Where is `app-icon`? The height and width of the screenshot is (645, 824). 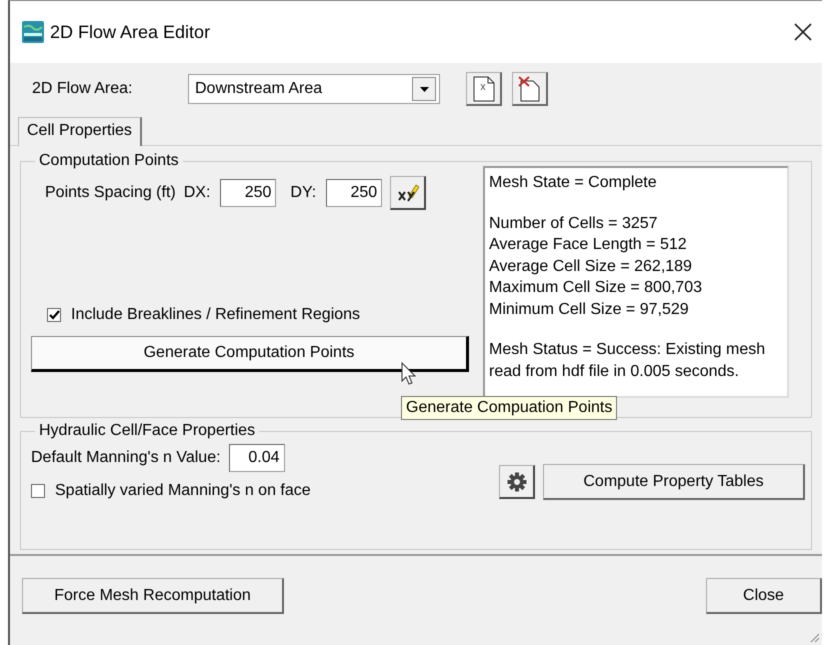 app-icon is located at coordinates (33, 32).